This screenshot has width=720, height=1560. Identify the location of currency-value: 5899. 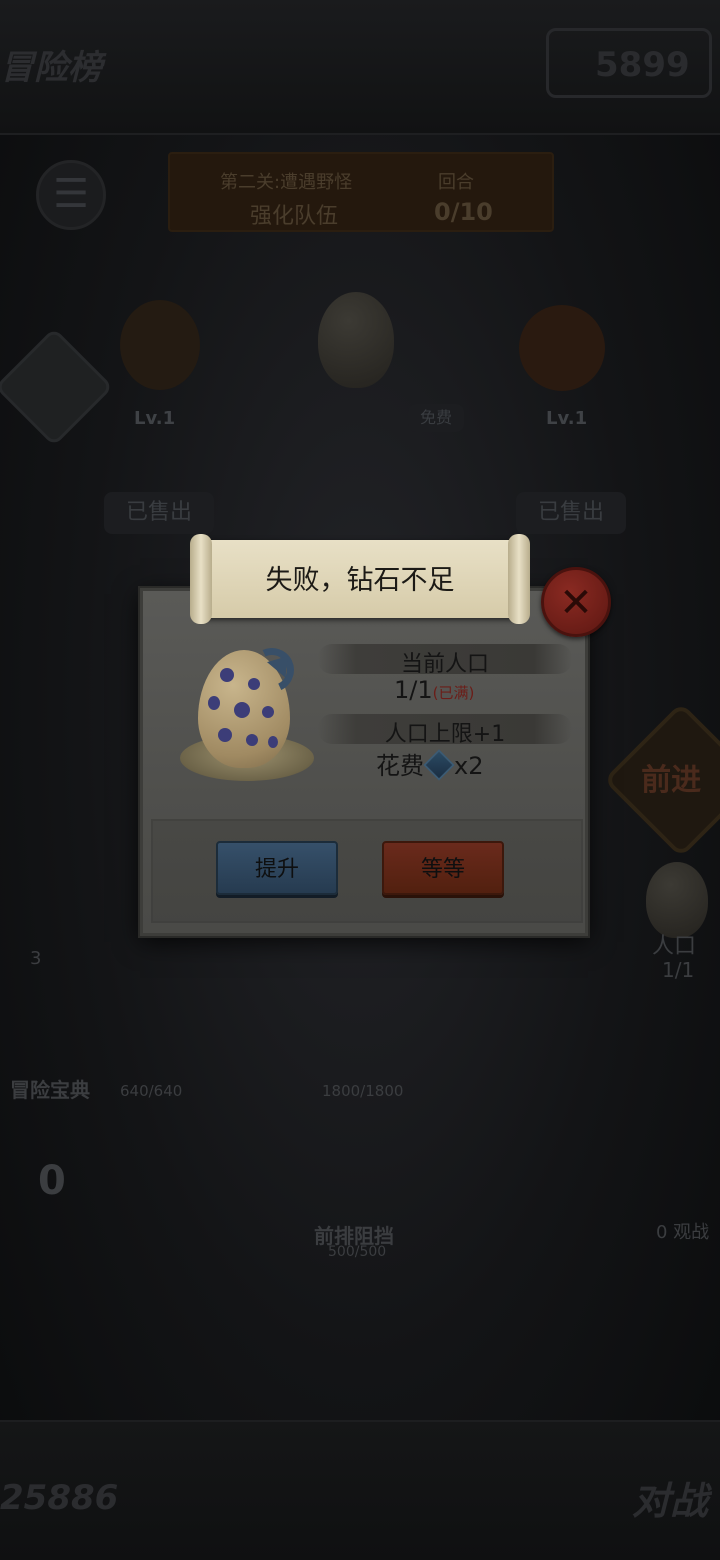
(642, 65).